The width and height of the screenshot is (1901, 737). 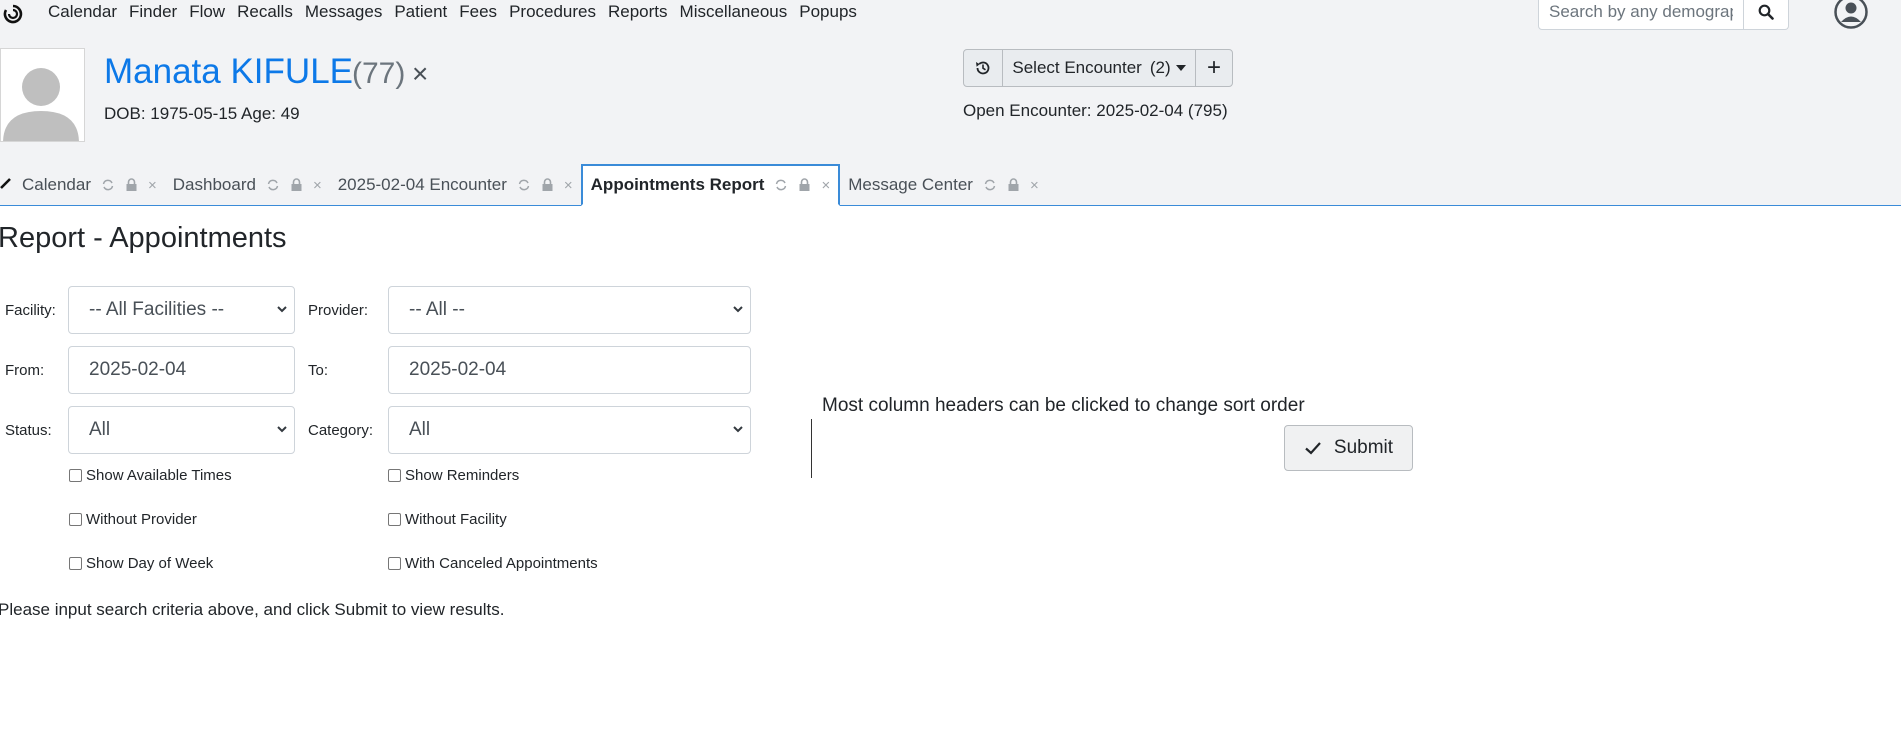 I want to click on nav-recalls: Recalls, so click(x=265, y=13).